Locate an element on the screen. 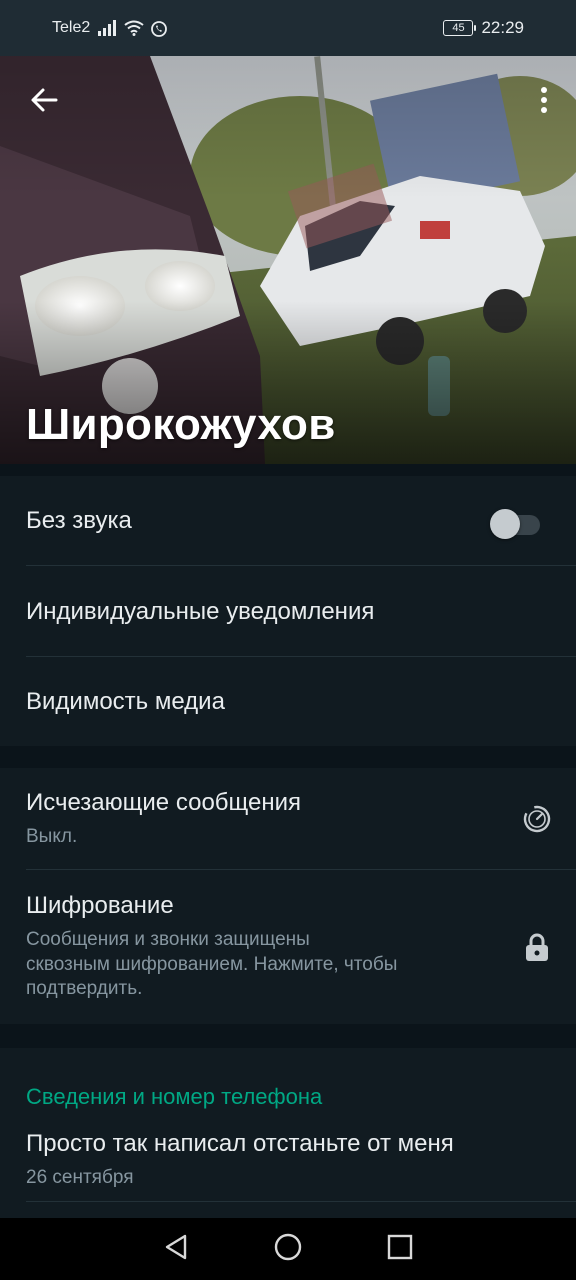  mute-label: Без звука is located at coordinates (79, 520).